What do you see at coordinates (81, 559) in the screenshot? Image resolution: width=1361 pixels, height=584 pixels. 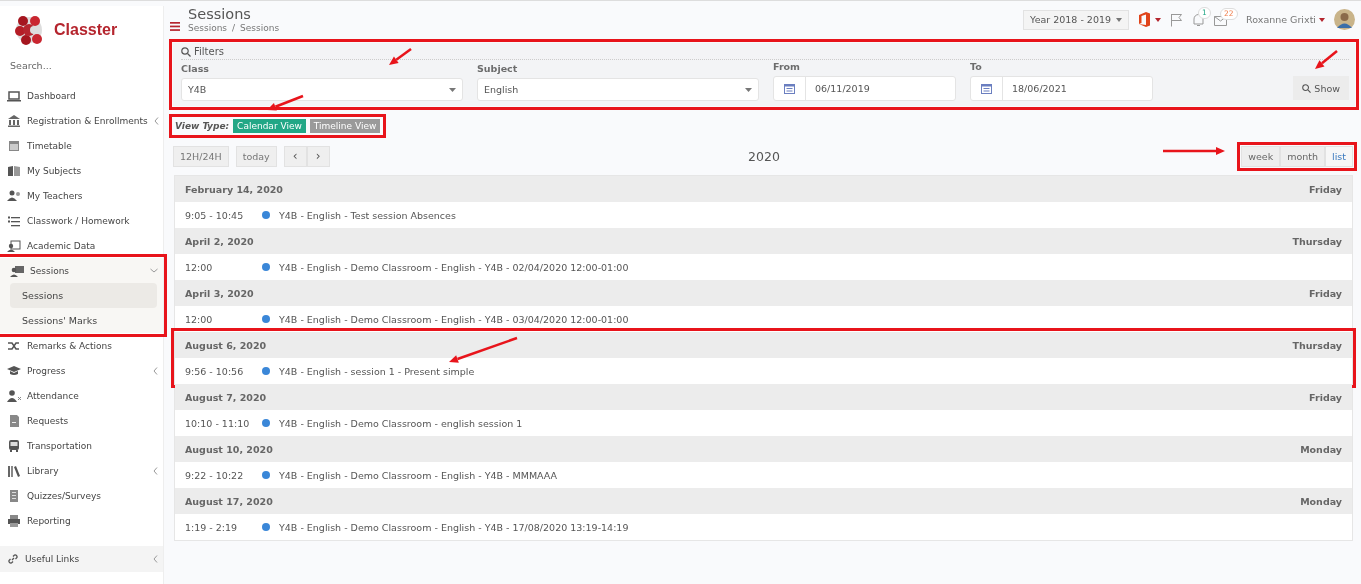 I see `sidebar-item: Useful Links` at bounding box center [81, 559].